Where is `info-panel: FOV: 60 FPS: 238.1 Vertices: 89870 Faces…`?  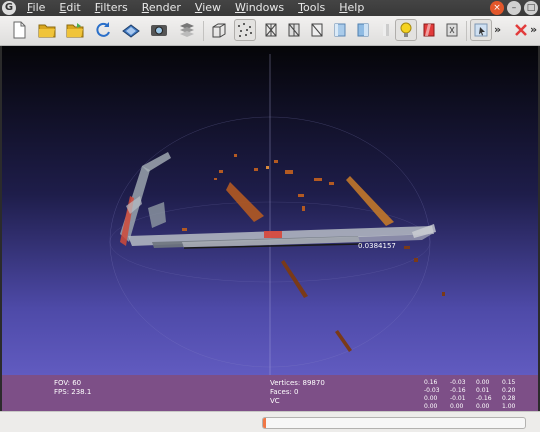
info-panel: FOV: 60 FPS: 238.1 Vertices: 89870 Faces… is located at coordinates (270, 393).